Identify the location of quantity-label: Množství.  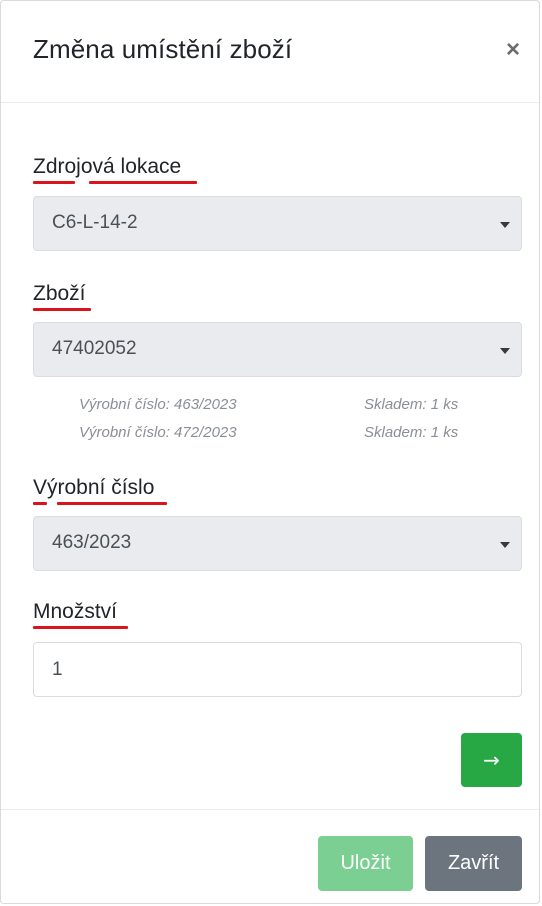
(75, 611).